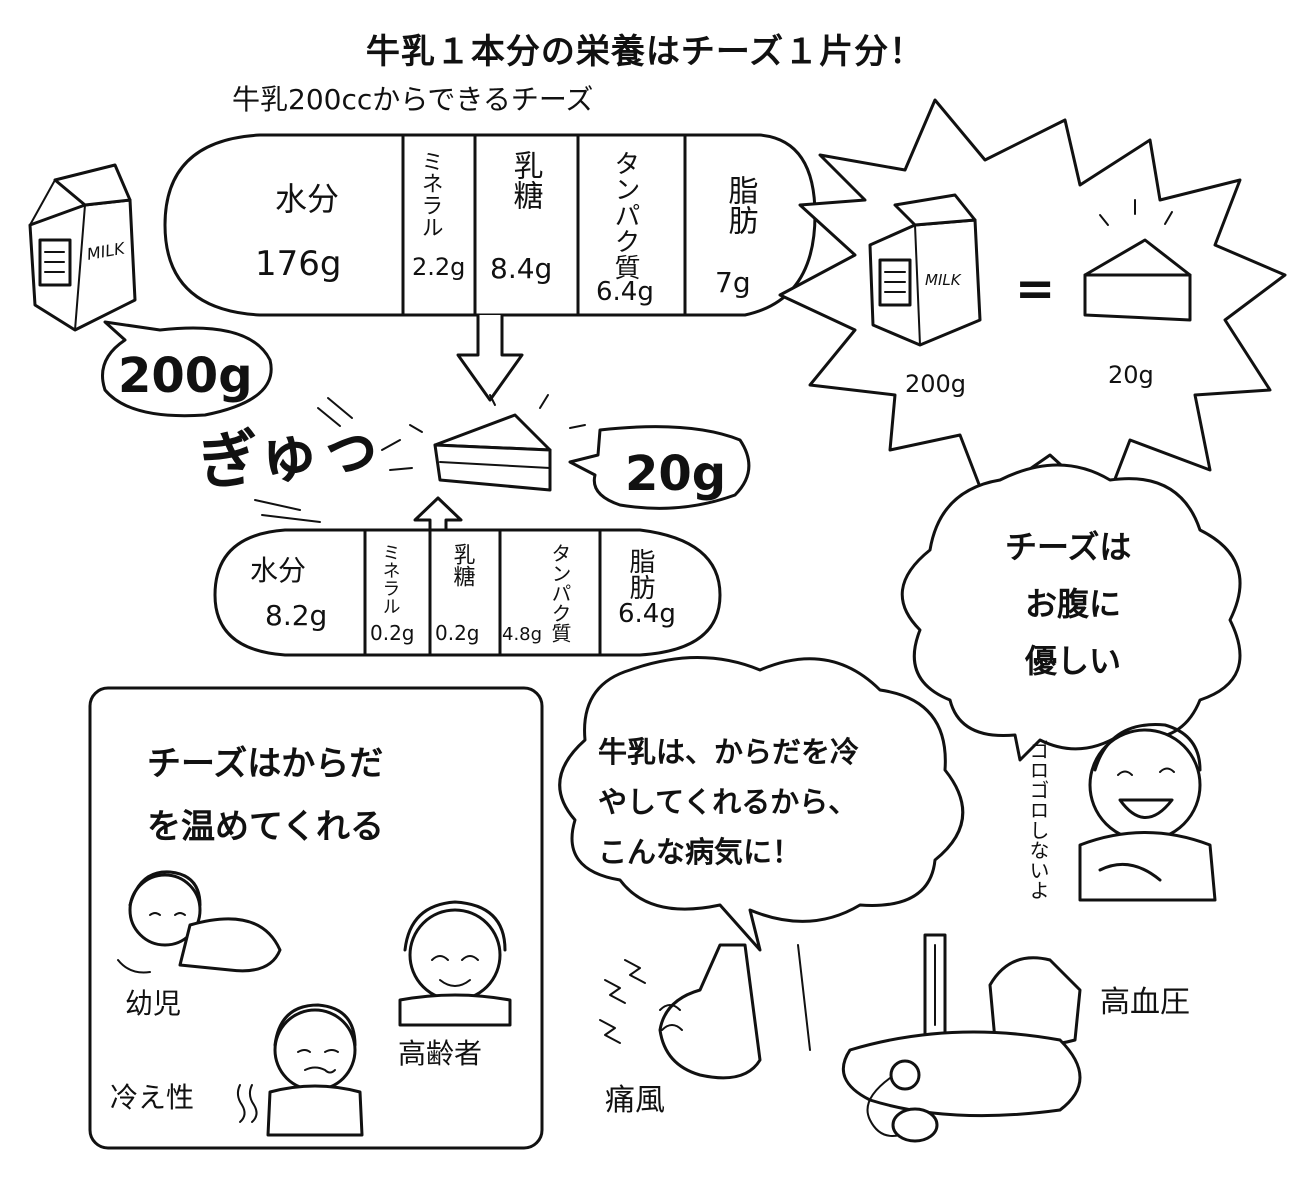 Image resolution: width=1290 pixels, height=1186 pixels. Describe the element at coordinates (438, 267) in the screenshot. I see `milk-mineral-value: 2.2g` at that location.